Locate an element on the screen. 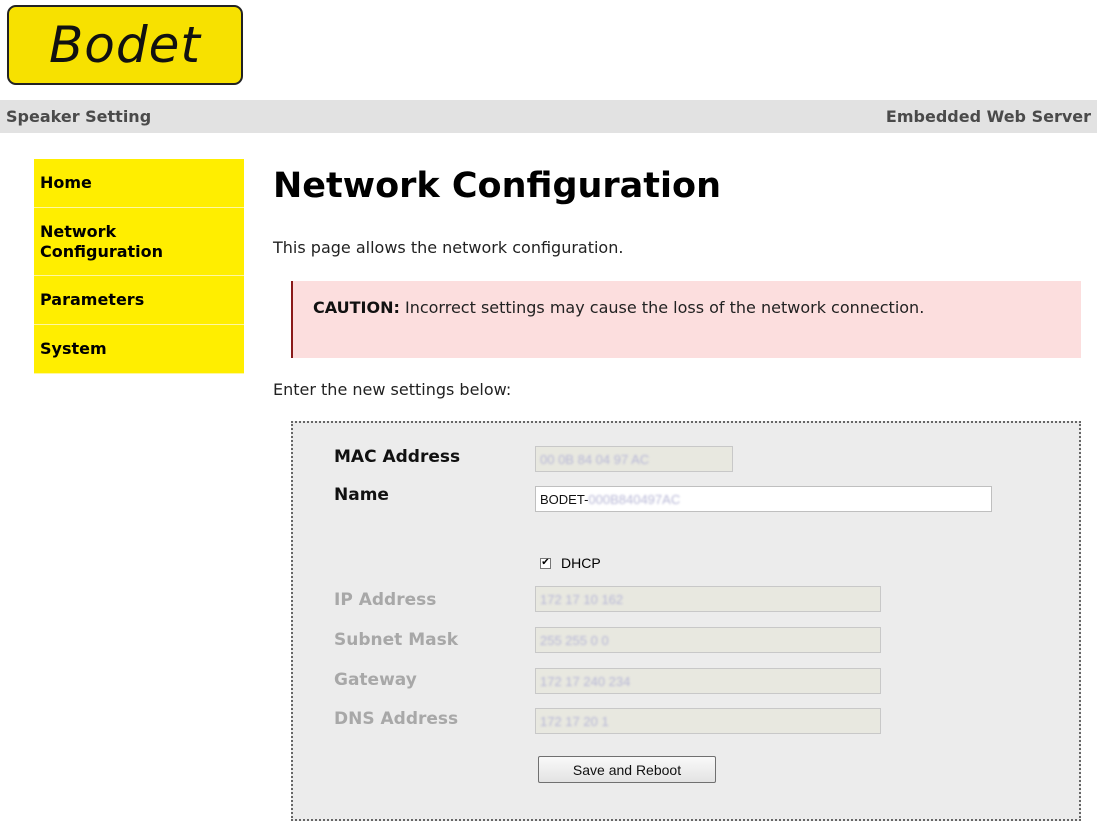  mac-address-value: 00 0B 84 04 97 AC is located at coordinates (595, 459).